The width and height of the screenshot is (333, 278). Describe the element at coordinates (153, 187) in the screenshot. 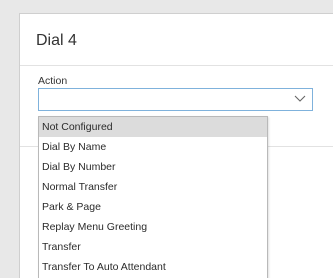

I see `option-normal-transfer: Normal Transfer` at that location.